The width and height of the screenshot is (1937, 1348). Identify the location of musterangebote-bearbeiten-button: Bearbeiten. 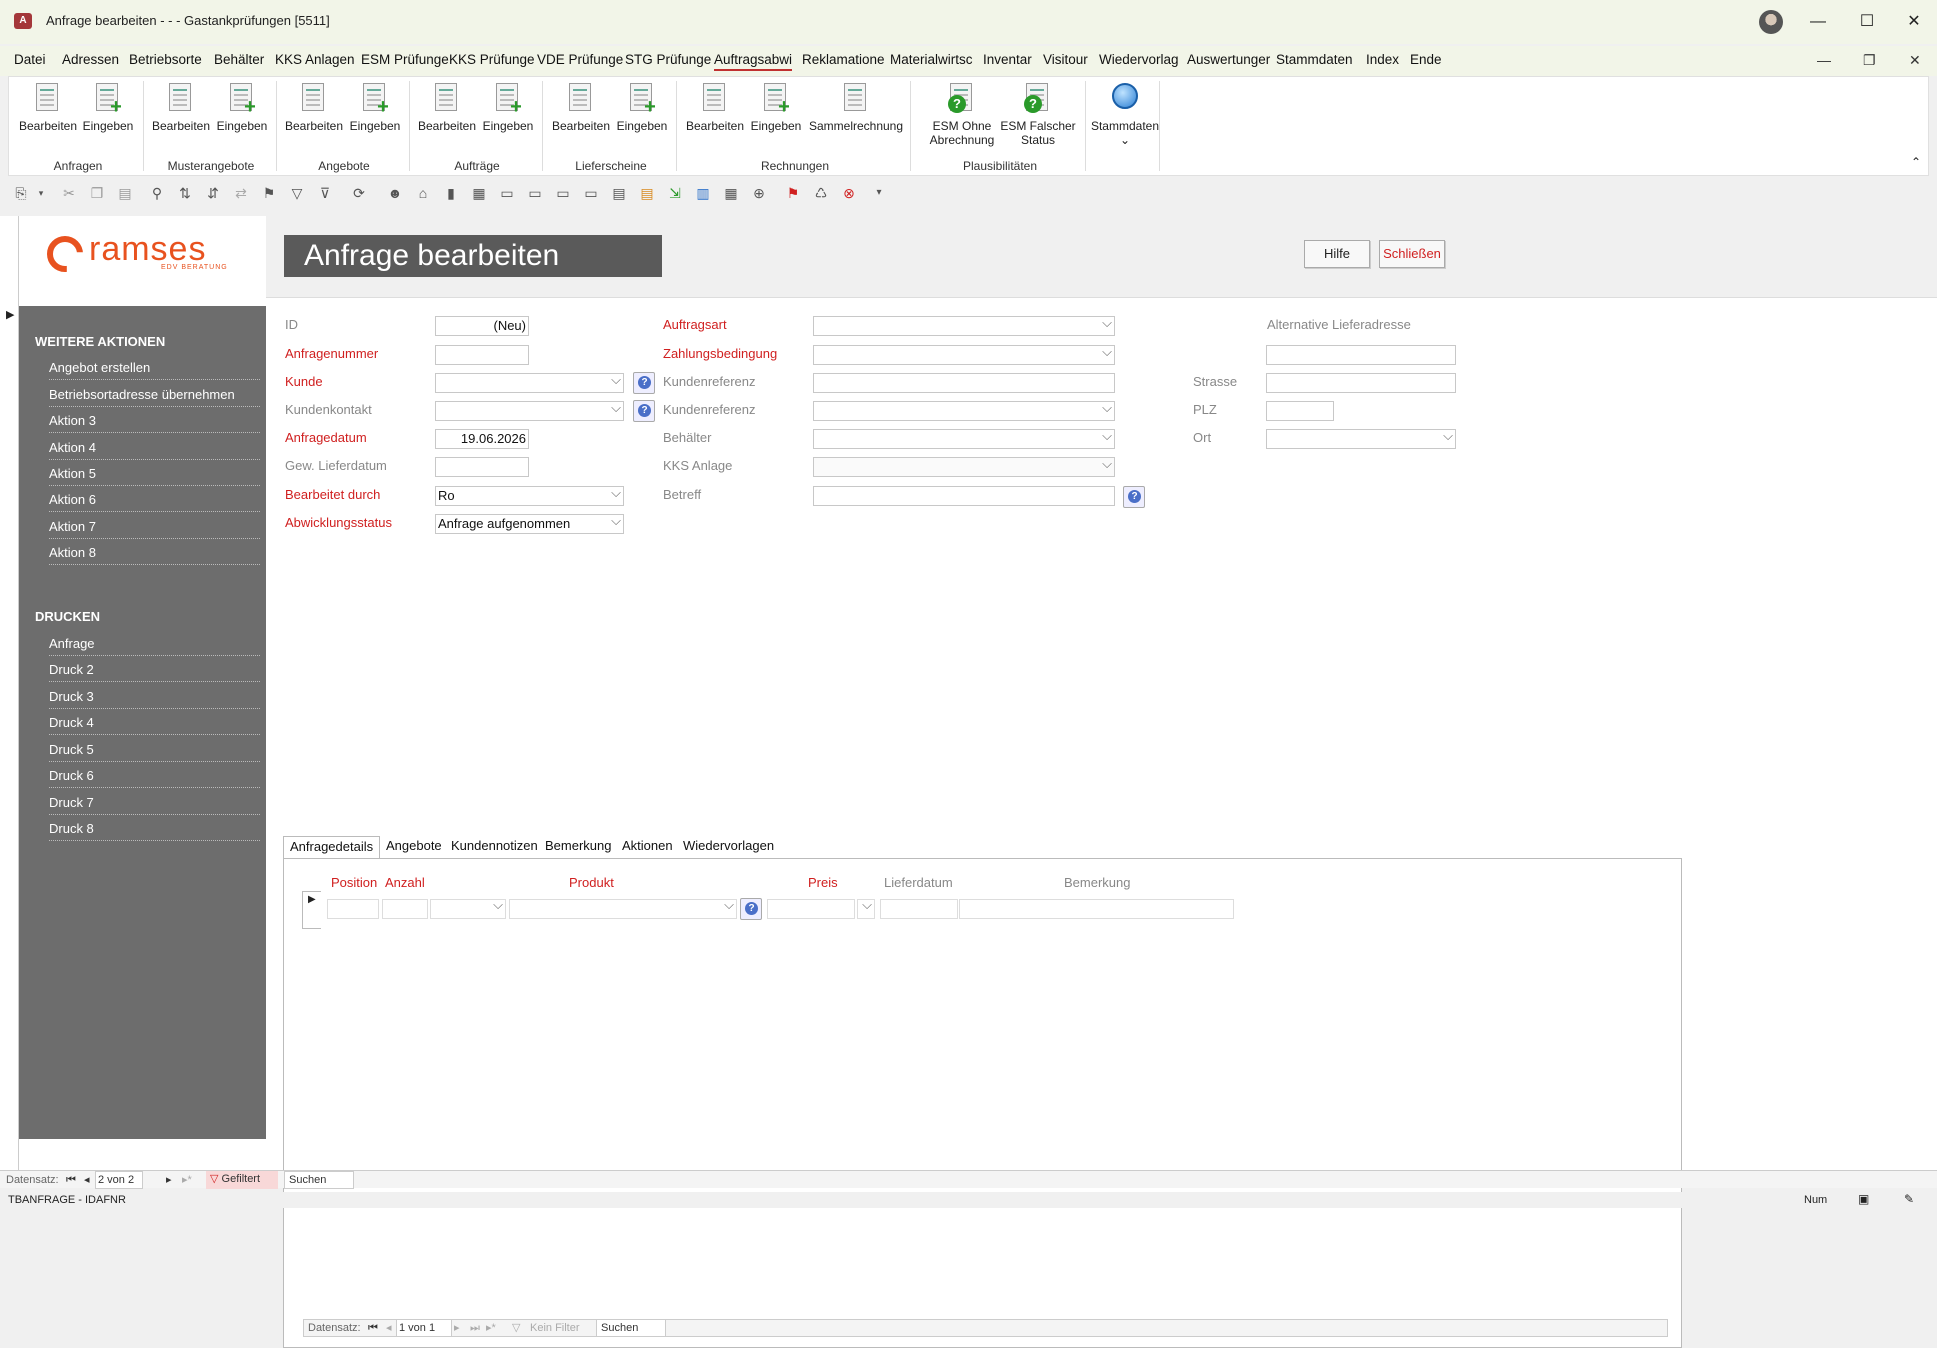
(181, 108).